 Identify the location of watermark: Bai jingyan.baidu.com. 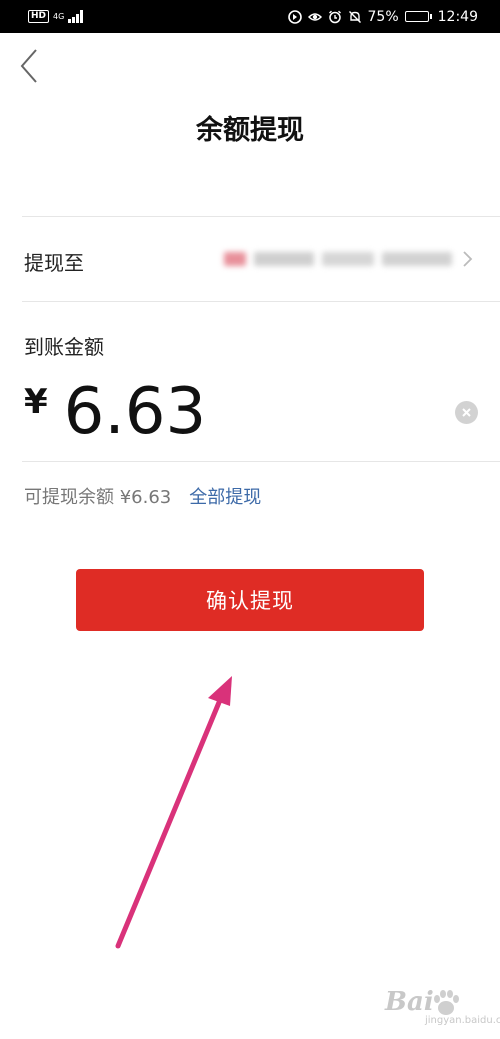
(442, 1007).